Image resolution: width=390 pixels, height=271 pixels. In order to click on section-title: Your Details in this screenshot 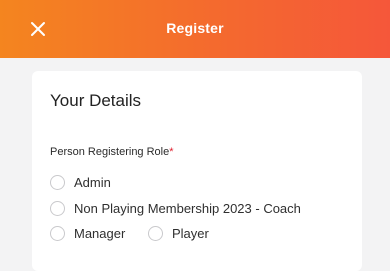, I will do `click(96, 100)`.